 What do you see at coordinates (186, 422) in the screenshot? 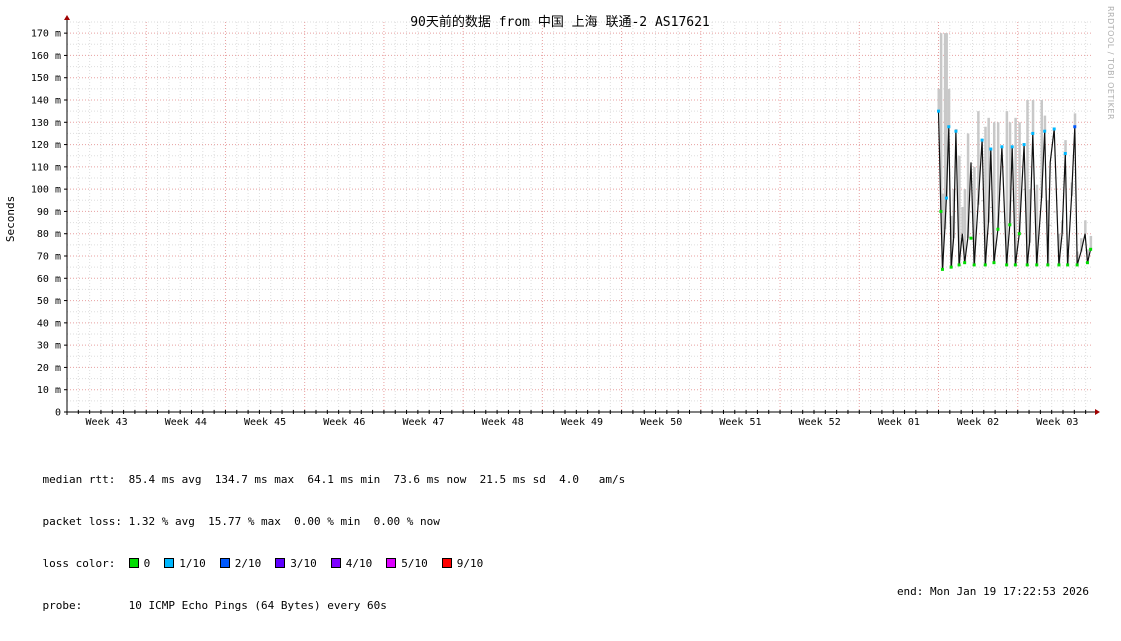
I see `x-tick-label: Week 44` at bounding box center [186, 422].